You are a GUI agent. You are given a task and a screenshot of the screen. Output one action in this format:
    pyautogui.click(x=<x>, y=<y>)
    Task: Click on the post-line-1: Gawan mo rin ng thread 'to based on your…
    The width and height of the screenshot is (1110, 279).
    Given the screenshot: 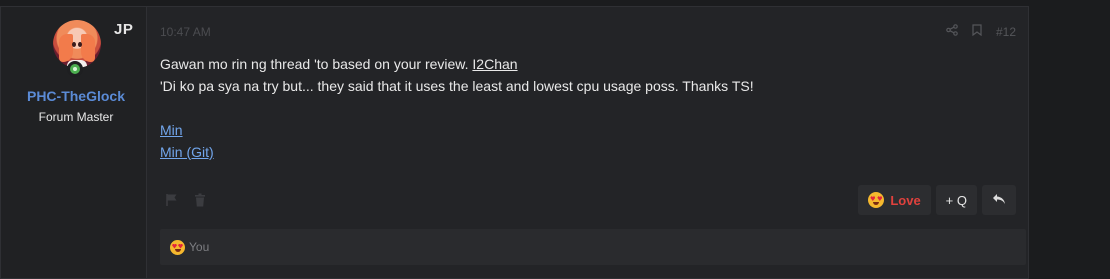 What is the action you would take?
    pyautogui.click(x=457, y=64)
    